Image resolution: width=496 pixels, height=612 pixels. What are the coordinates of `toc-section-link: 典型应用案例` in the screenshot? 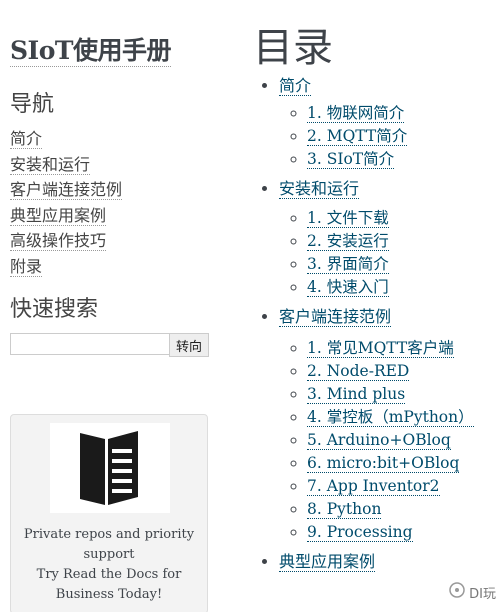 It's located at (327, 562).